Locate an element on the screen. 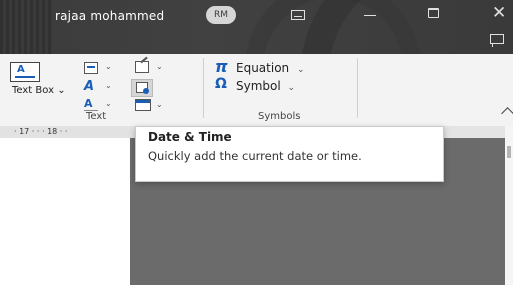 This screenshot has width=513, height=285. titlebar-decoration is located at coordinates (26, 27).